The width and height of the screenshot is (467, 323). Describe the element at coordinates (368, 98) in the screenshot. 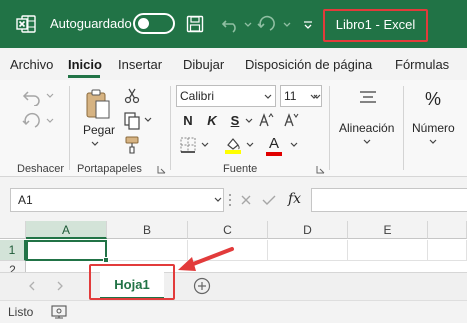

I see `alignment-icon` at that location.